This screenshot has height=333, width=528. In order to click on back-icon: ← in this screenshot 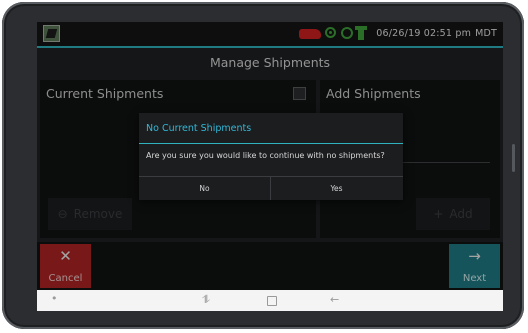, I will do `click(334, 299)`.